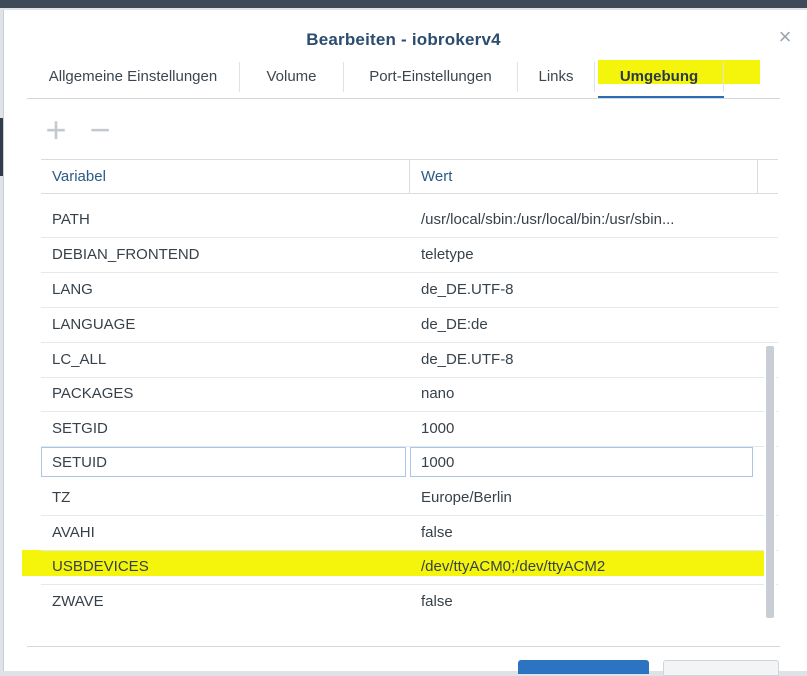 This screenshot has width=807, height=676. What do you see at coordinates (583, 667) in the screenshot?
I see `ok-button` at bounding box center [583, 667].